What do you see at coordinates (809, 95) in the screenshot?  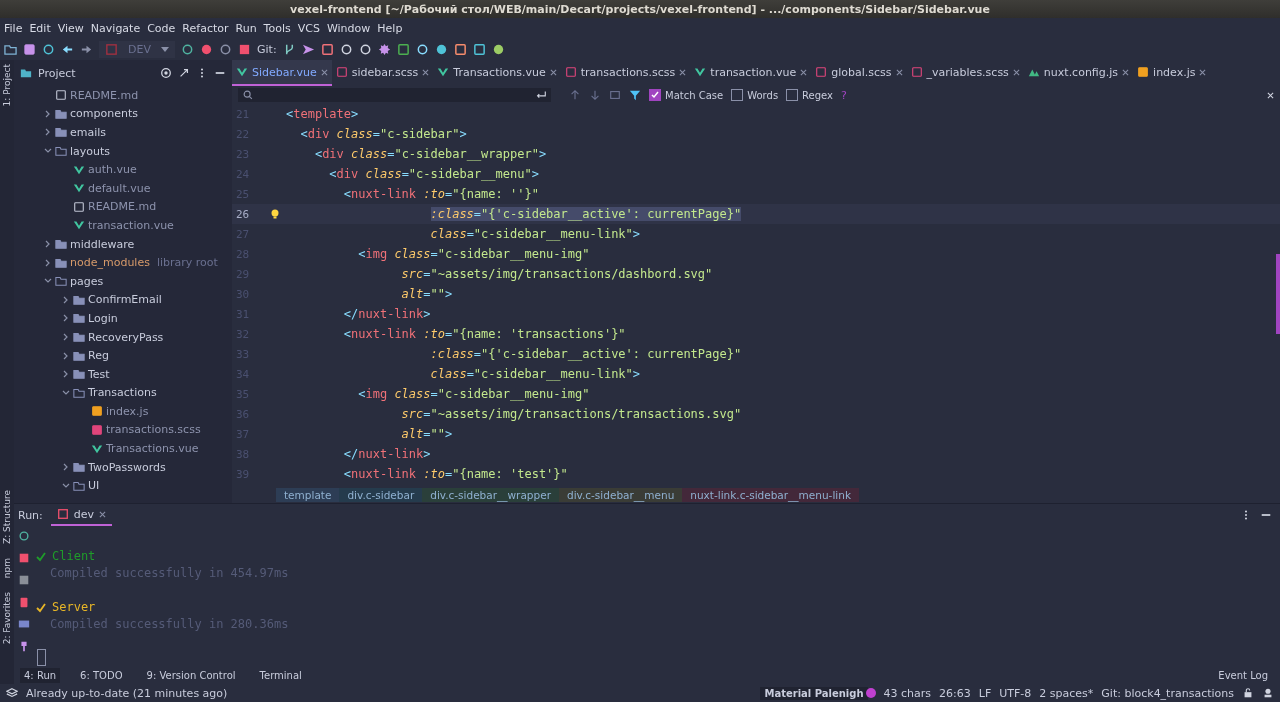 I see `option-checkbox: Regex` at bounding box center [809, 95].